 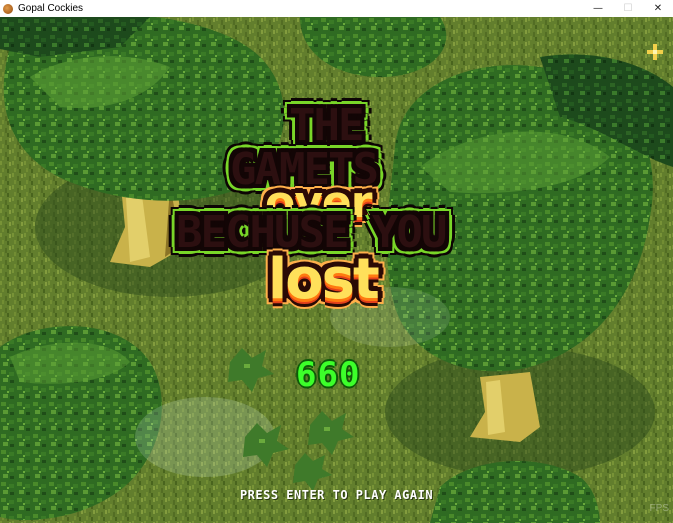 I want to click on final-score: 660, so click(x=328, y=375).